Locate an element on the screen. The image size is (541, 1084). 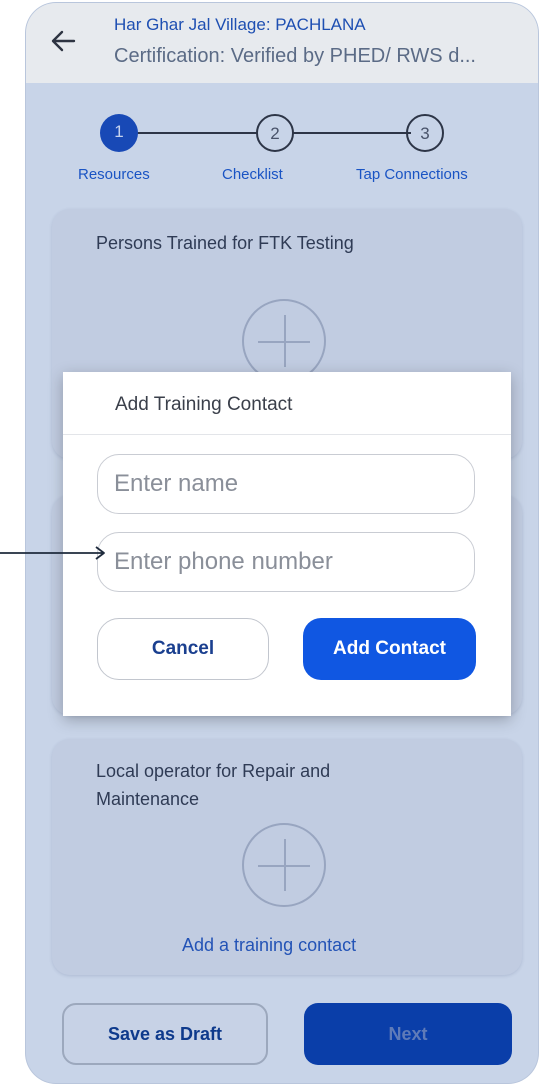
back-arrow-icon is located at coordinates (63, 41).